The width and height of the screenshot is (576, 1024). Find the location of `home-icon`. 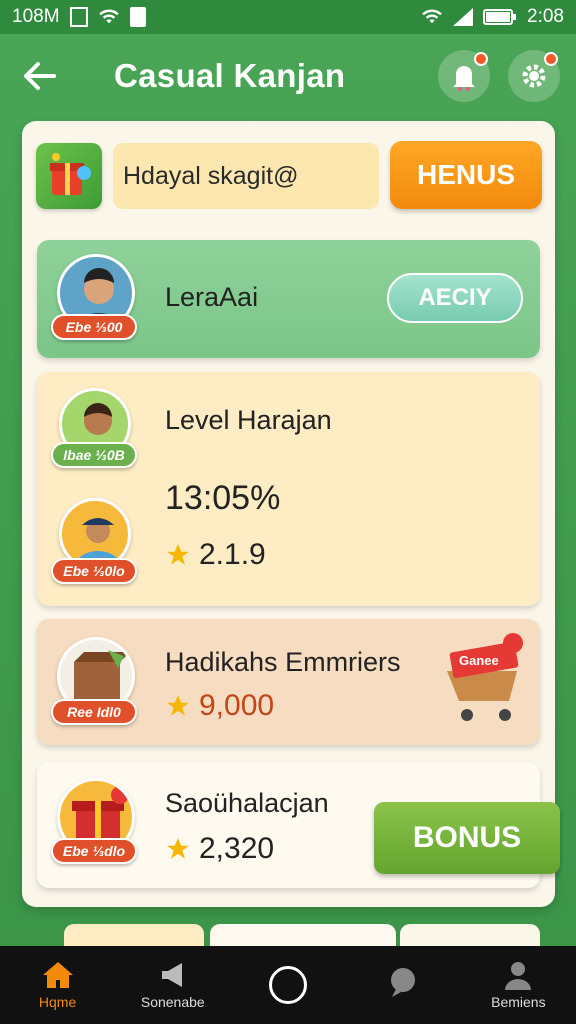

home-icon is located at coordinates (57, 975).